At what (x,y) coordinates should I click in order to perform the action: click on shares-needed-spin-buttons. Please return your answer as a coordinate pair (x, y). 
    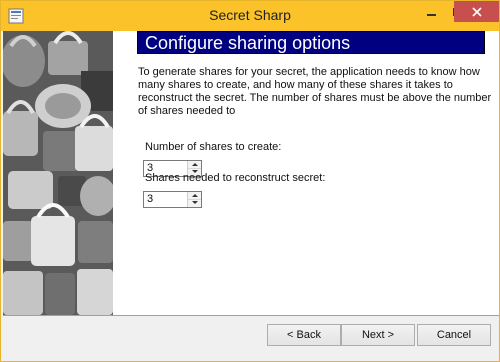
    Looking at the image, I should click on (194, 199).